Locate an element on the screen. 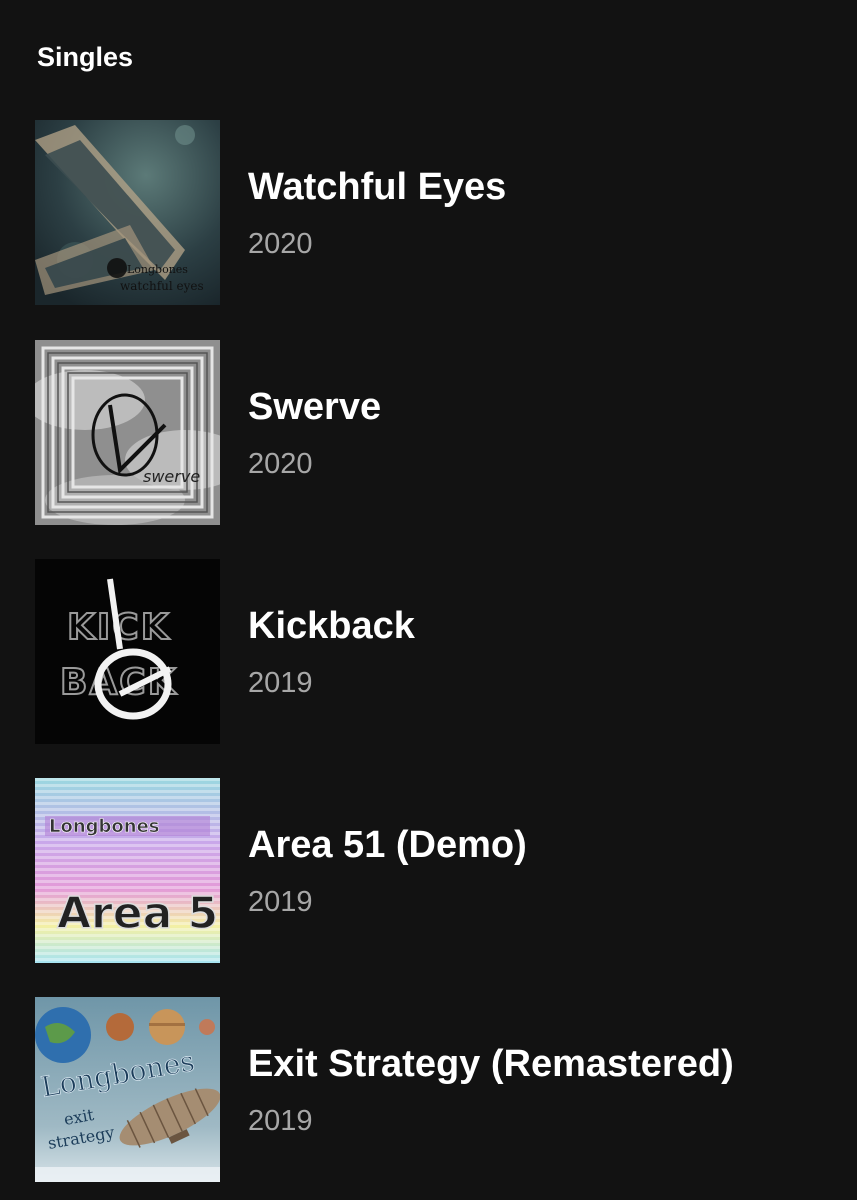 This screenshot has height=1200, width=857. cover-label-area-51: Area 51 is located at coordinates (138, 913).